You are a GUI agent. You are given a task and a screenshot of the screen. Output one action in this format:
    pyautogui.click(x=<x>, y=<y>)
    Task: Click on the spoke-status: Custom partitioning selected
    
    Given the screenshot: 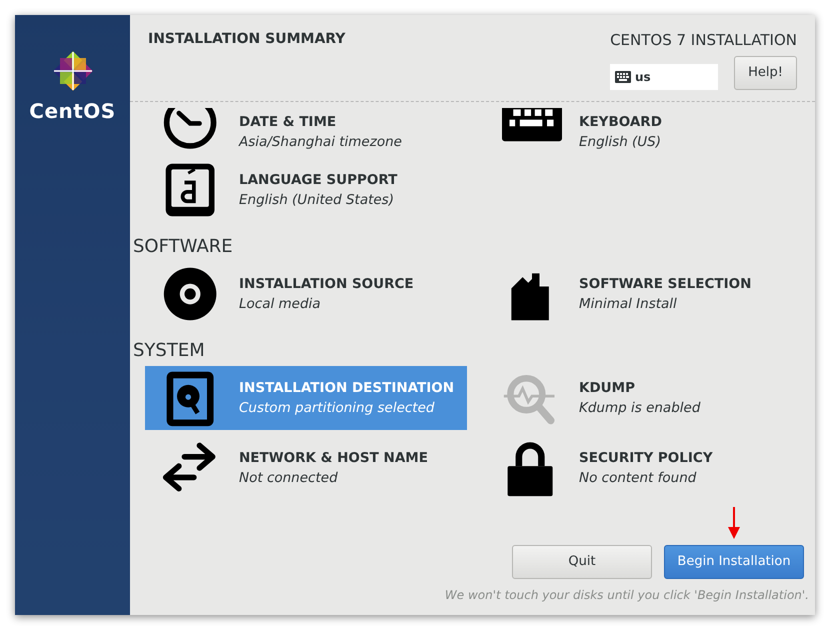 What is the action you would take?
    pyautogui.click(x=337, y=408)
    